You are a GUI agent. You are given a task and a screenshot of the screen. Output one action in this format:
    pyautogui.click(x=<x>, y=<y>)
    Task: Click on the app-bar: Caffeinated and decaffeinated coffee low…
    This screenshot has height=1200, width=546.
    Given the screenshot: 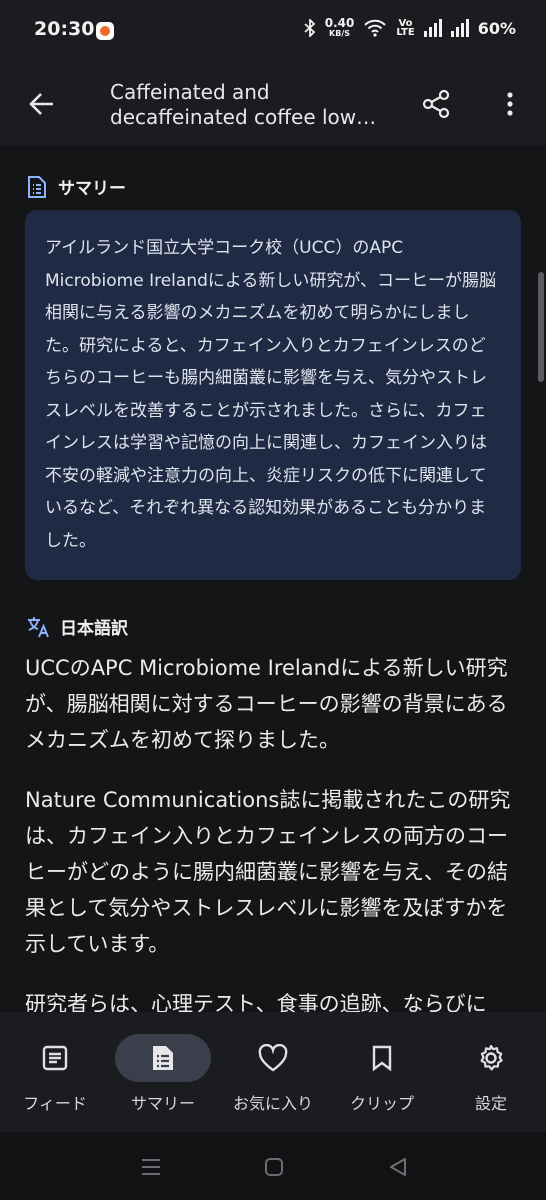 What is the action you would take?
    pyautogui.click(x=273, y=103)
    